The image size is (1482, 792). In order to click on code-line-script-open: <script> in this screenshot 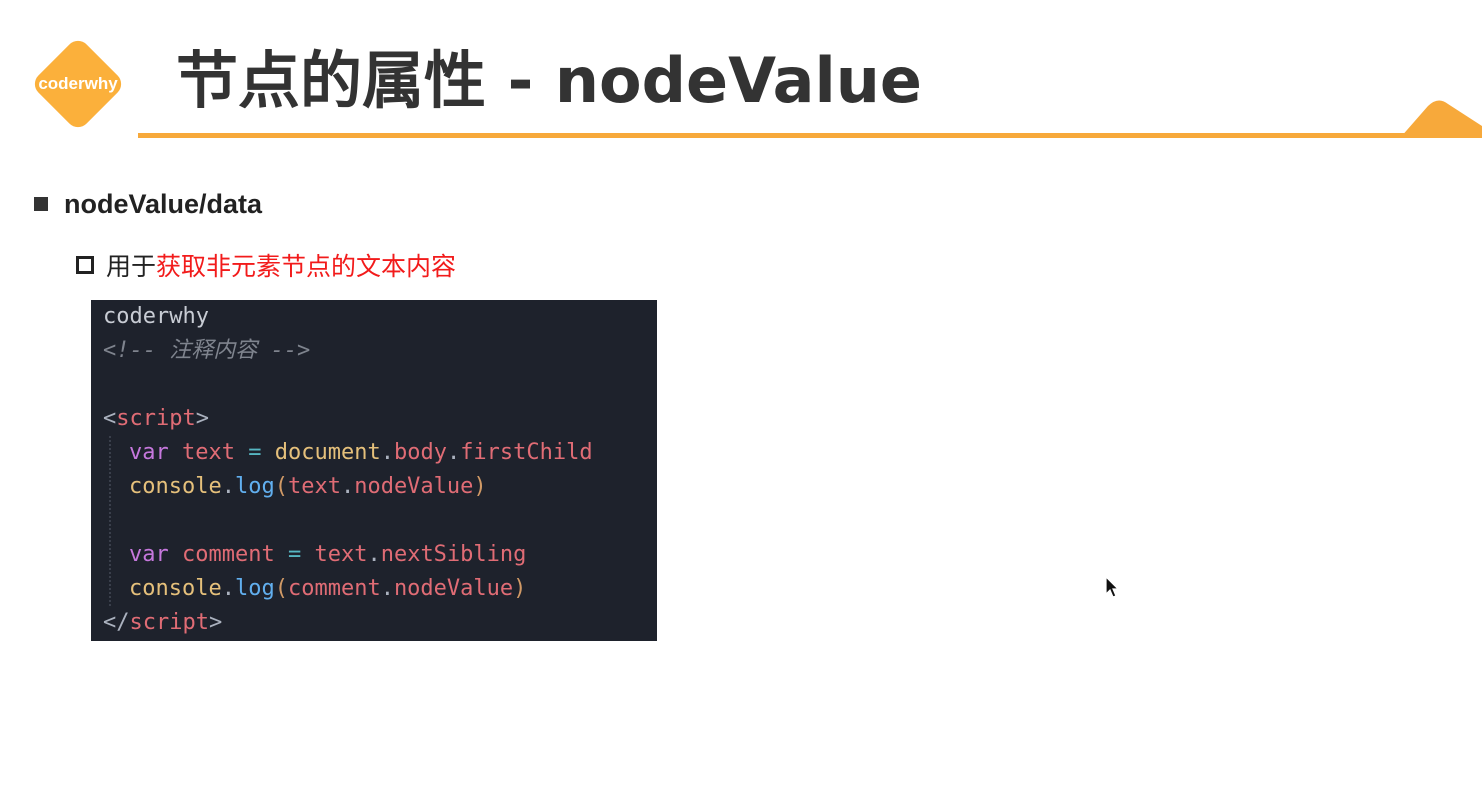, I will do `click(156, 419)`.